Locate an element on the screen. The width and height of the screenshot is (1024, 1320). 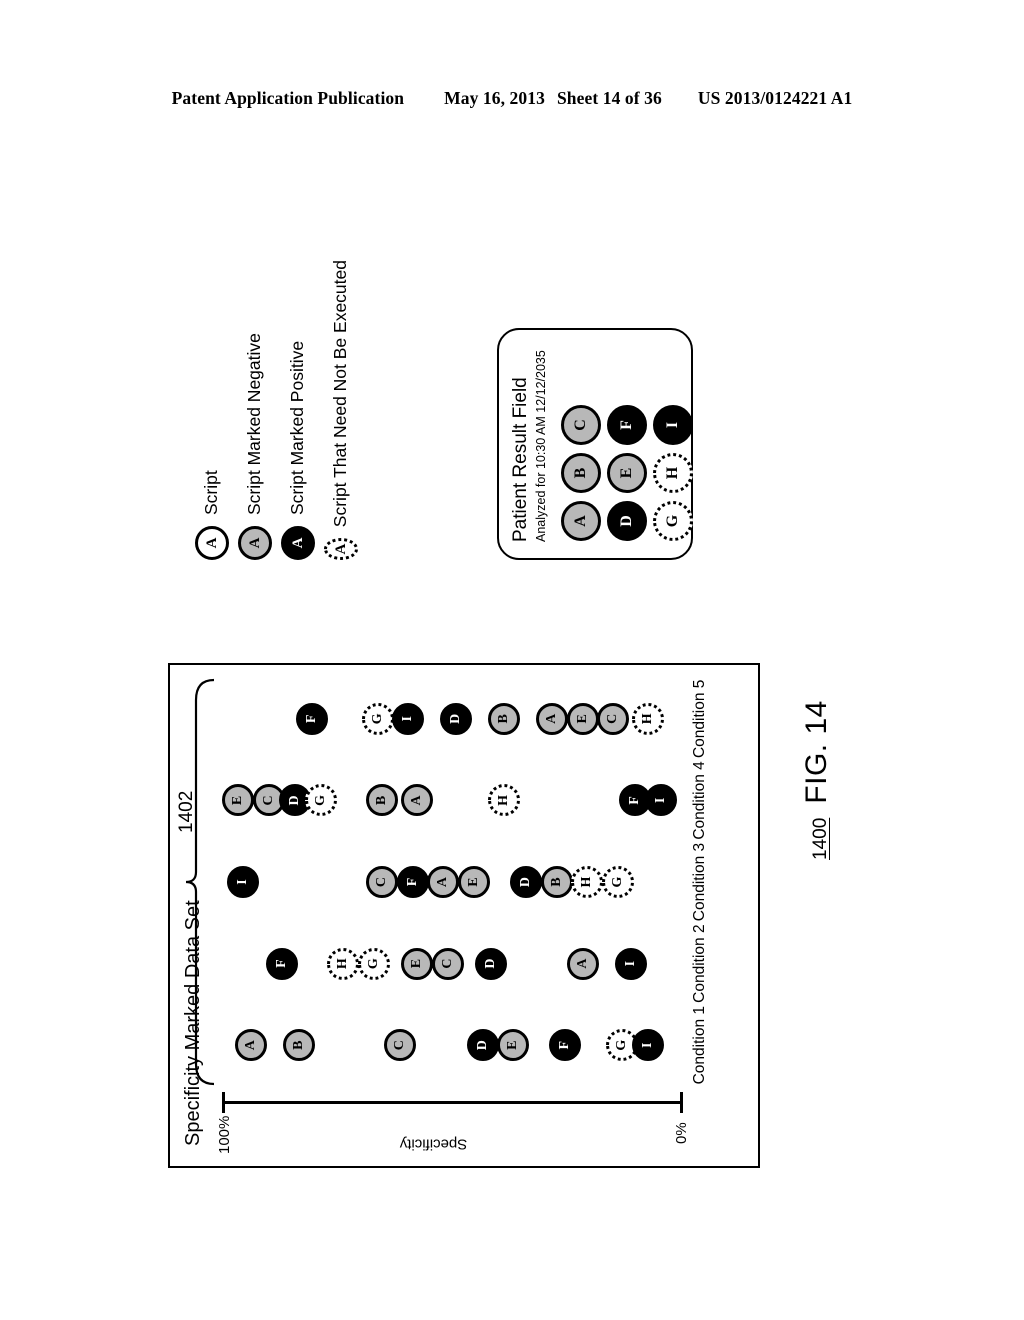
figure-caption-container: 1400 FIG. 14 is located at coordinates (835, 750).